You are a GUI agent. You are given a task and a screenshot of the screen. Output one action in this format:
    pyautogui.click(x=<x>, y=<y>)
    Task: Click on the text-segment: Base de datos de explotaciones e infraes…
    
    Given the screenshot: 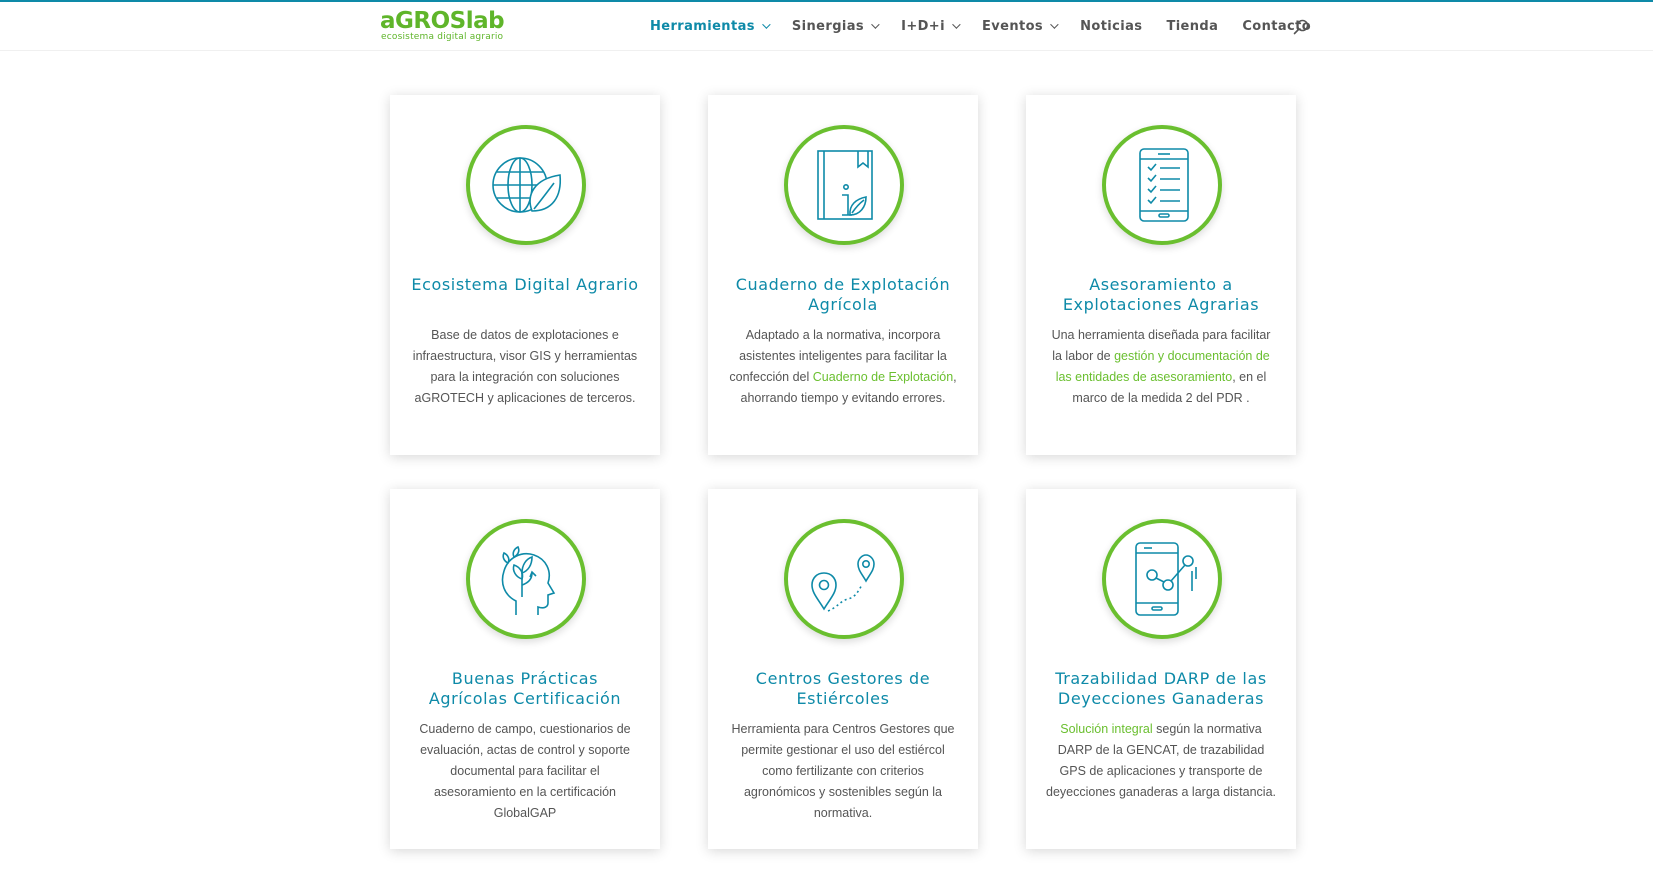 What is the action you would take?
    pyautogui.click(x=525, y=366)
    